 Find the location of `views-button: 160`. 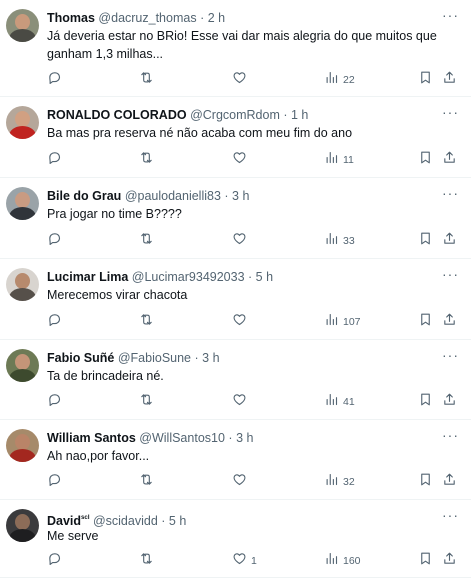

views-button: 160 is located at coordinates (342, 561).